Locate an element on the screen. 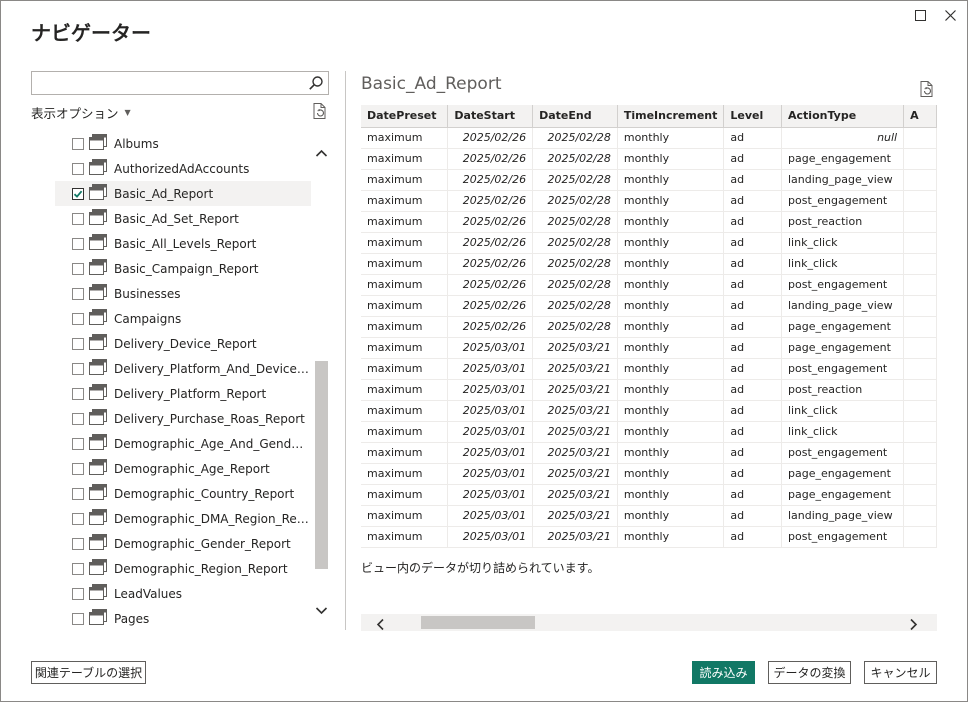 This screenshot has height=702, width=968. list-item: Businesses is located at coordinates (183, 293).